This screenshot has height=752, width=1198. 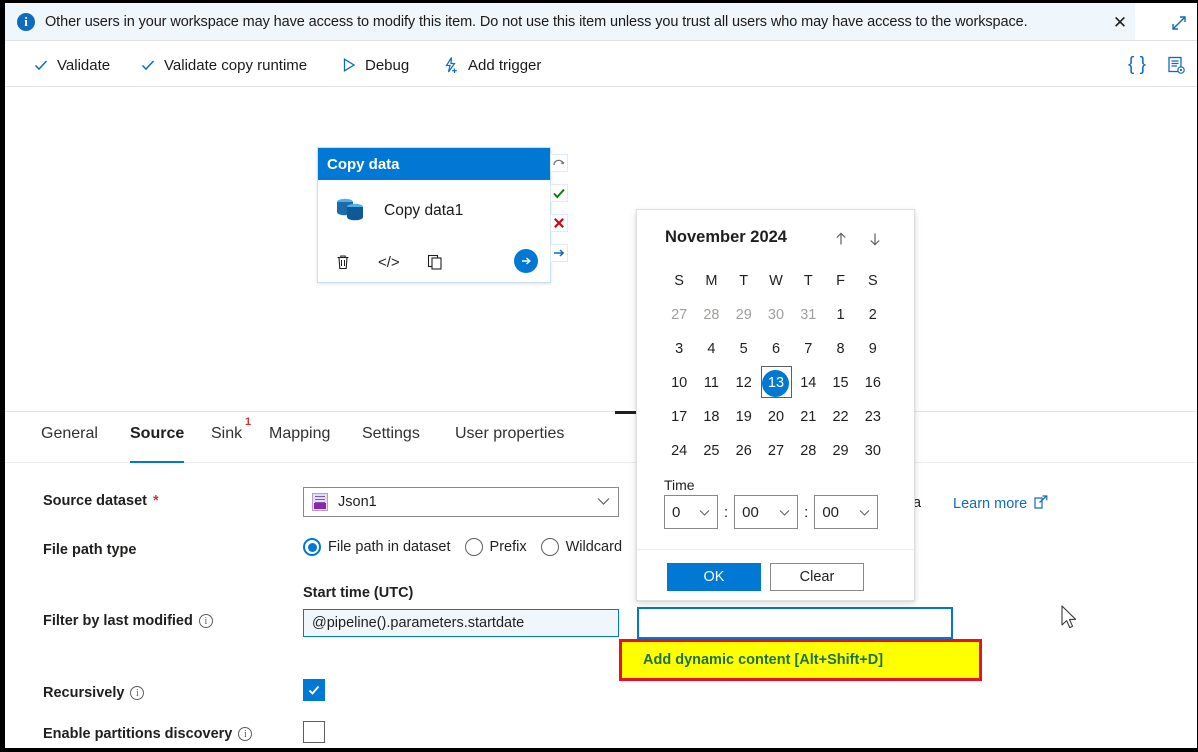 I want to click on tab-settings: Settings, so click(x=391, y=444).